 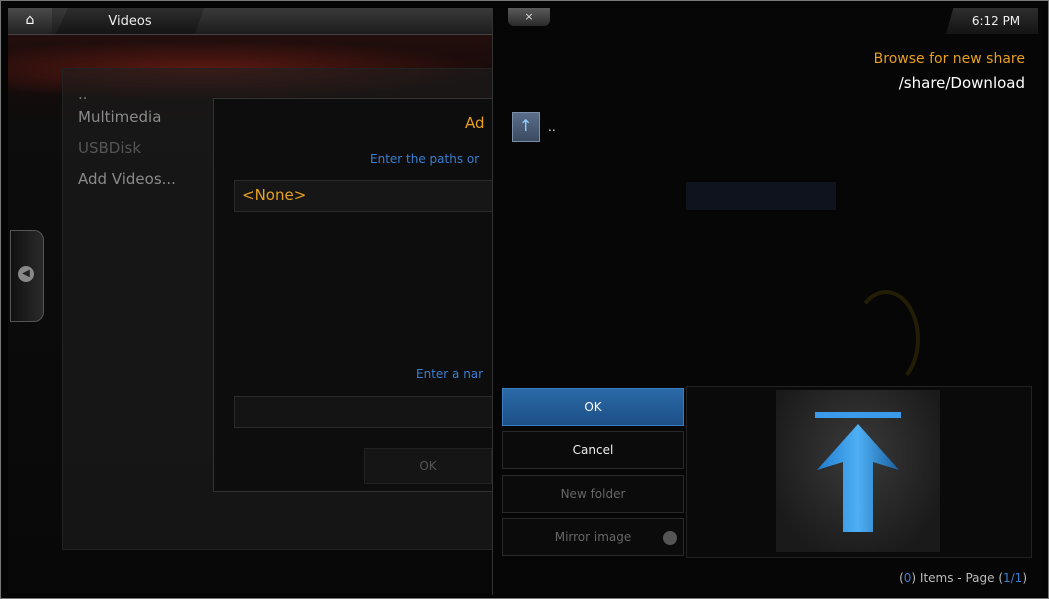 I want to click on name-hint: Enter a nar, so click(x=450, y=374).